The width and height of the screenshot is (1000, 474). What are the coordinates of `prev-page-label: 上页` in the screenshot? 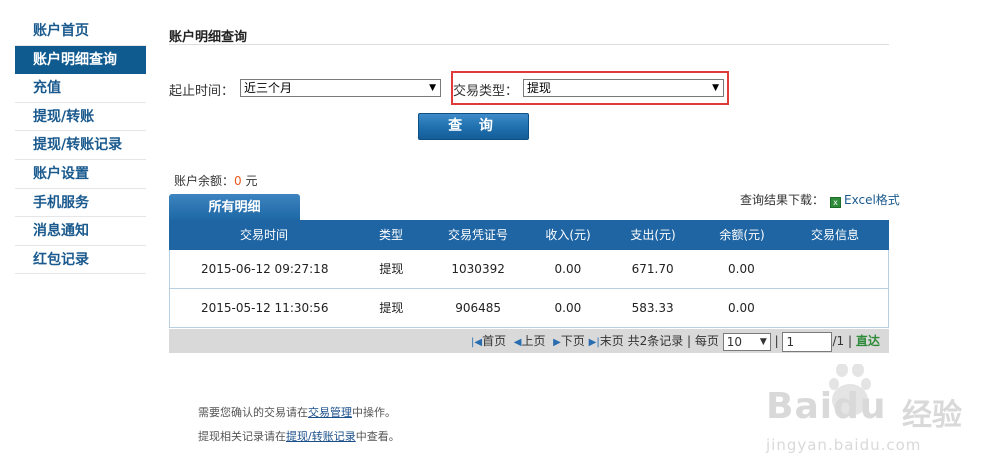 It's located at (533, 341).